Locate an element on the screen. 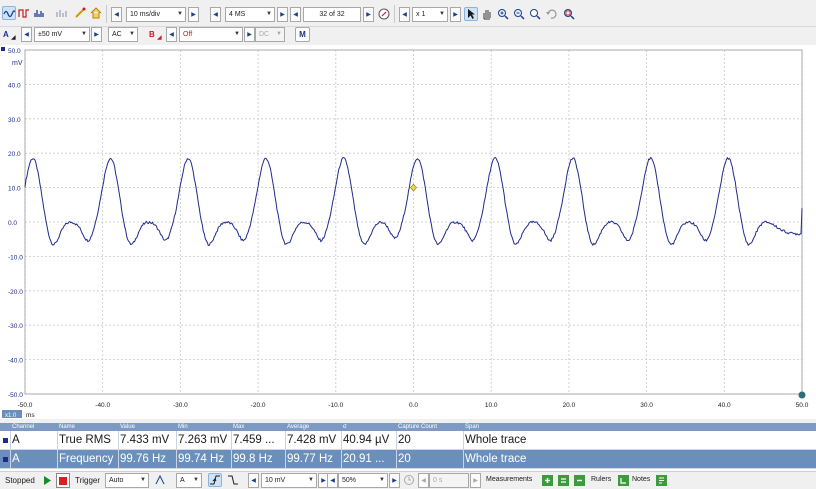 This screenshot has height=489, width=816. y-tick-label: -40.0 is located at coordinates (15, 361).